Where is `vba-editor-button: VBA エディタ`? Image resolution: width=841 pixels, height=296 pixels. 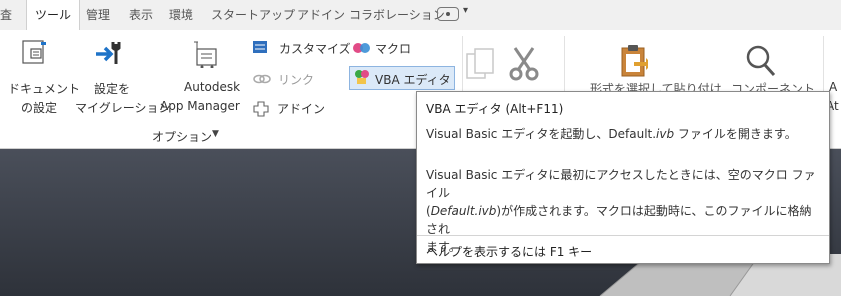 vba-editor-button: VBA エディタ is located at coordinates (402, 78).